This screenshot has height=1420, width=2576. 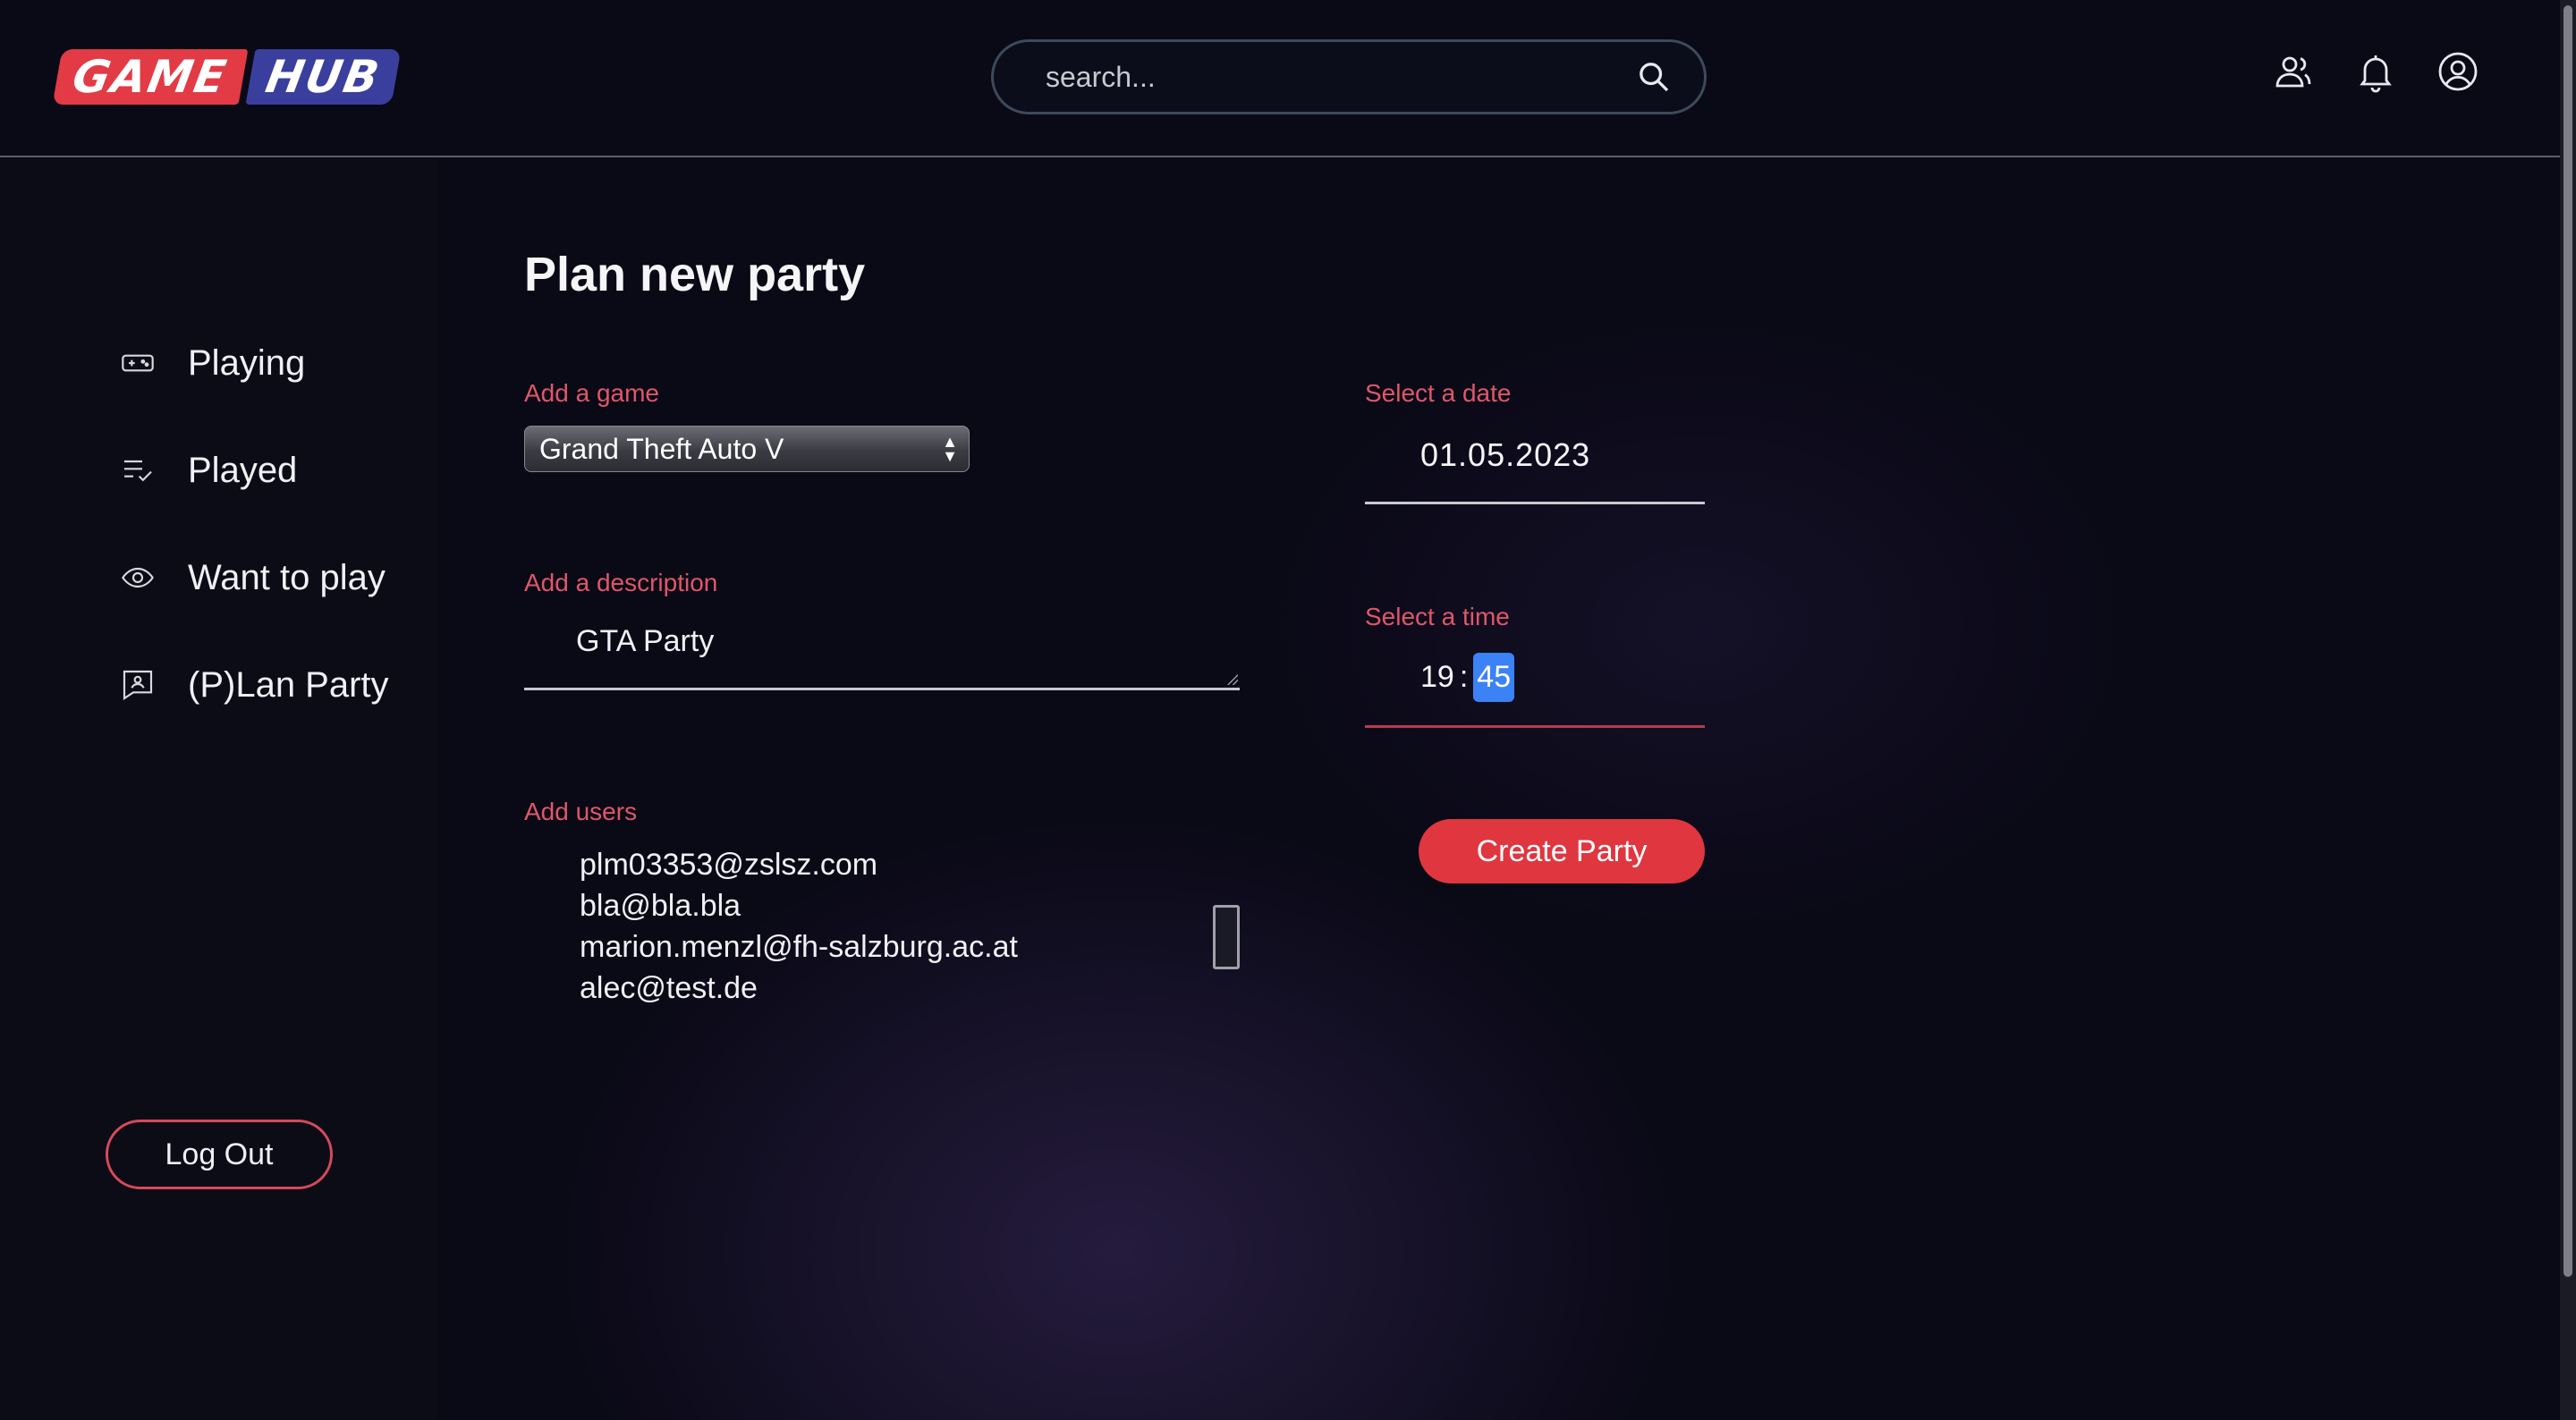 I want to click on gamepad-icon, so click(x=138, y=363).